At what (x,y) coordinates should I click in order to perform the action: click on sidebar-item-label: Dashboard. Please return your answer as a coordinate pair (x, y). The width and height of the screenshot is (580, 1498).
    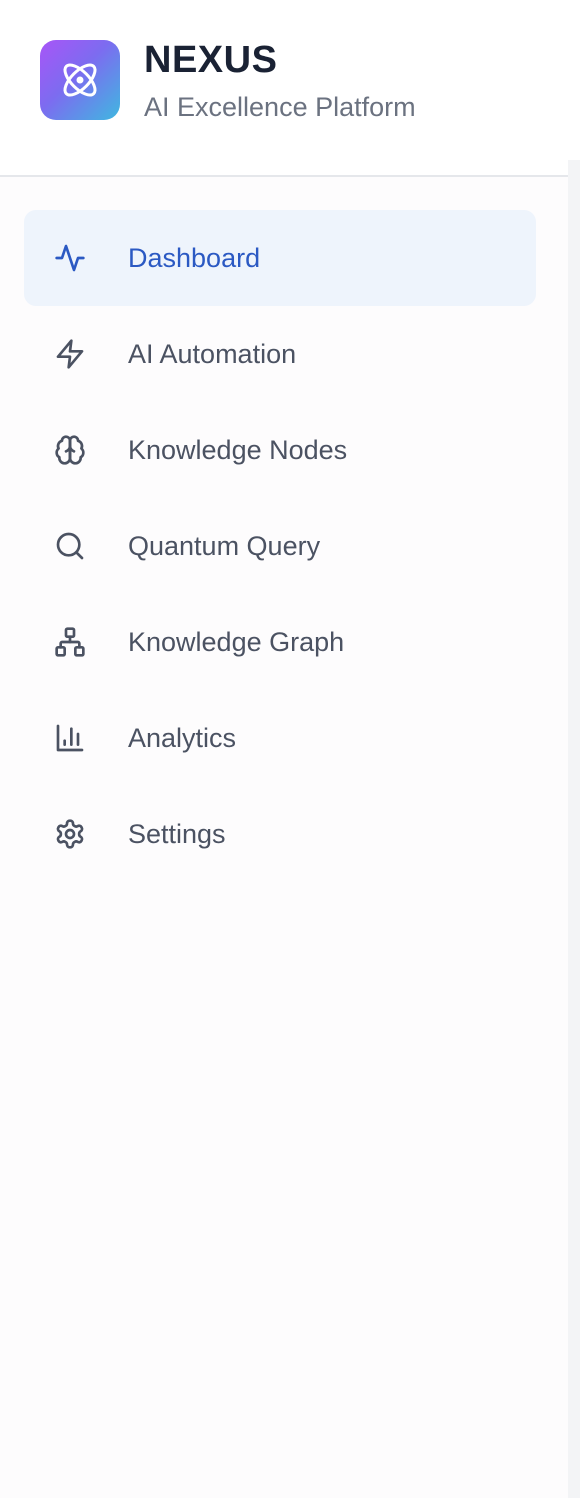
    Looking at the image, I should click on (194, 258).